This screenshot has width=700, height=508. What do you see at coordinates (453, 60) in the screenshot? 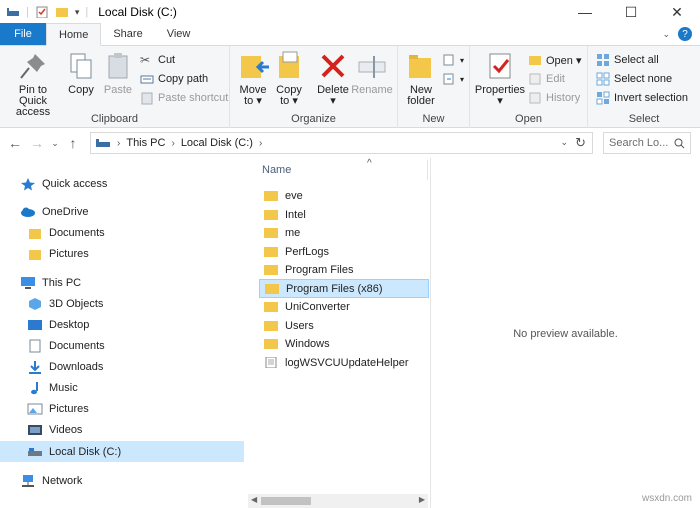
I see `new-item-button: ▾` at bounding box center [453, 60].